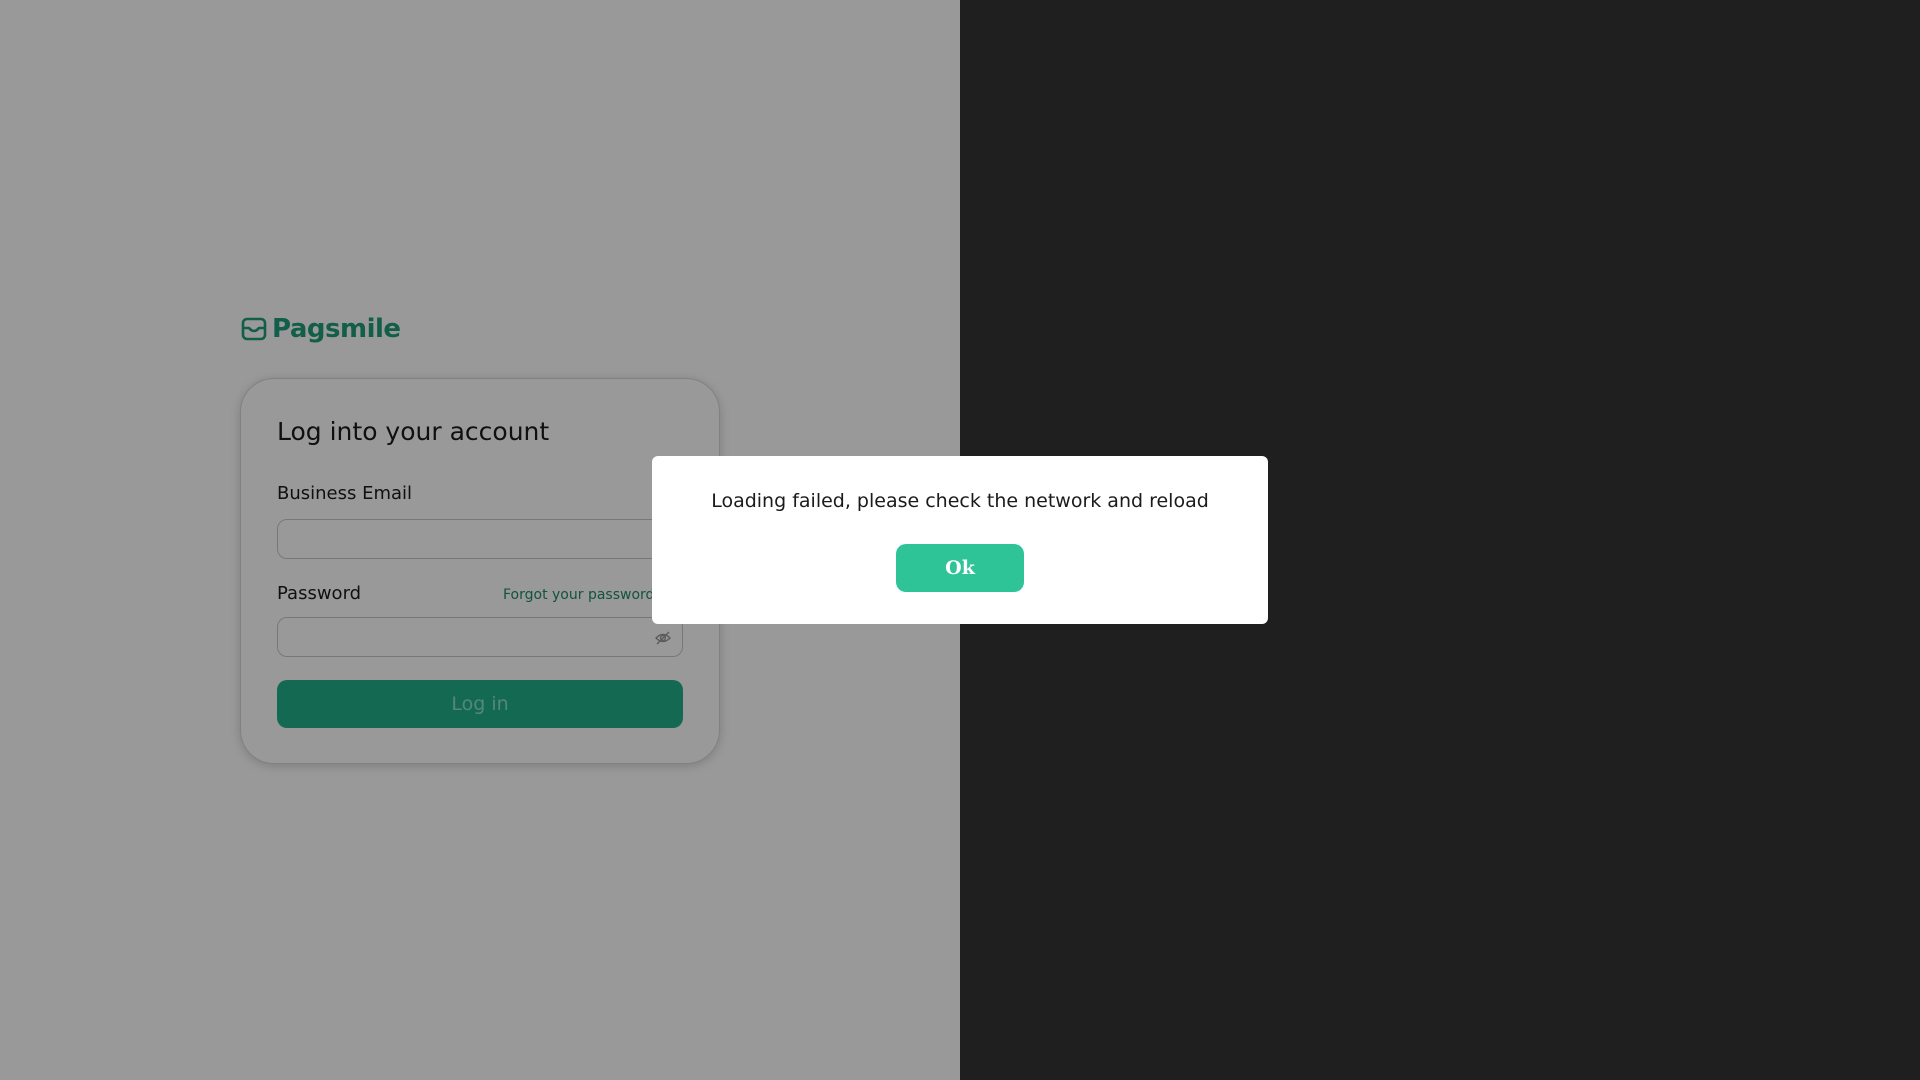  I want to click on ok-button: Ok, so click(960, 568).